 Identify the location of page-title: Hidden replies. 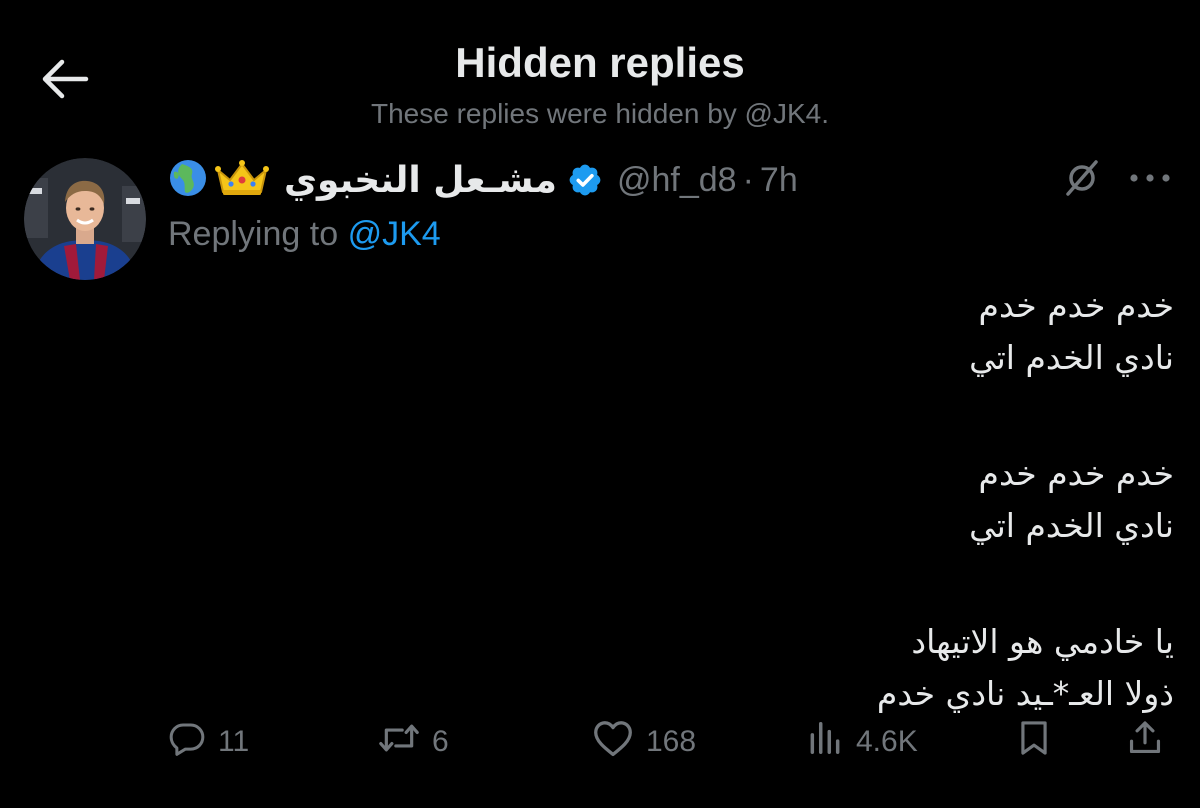
(600, 62).